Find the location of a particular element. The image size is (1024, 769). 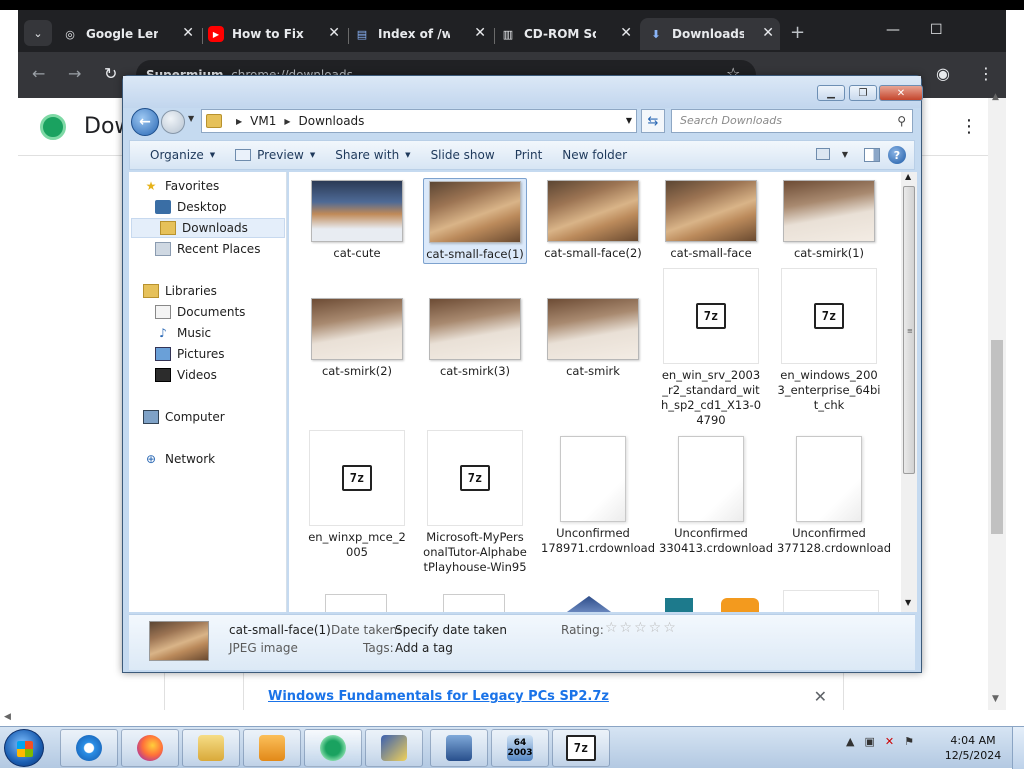

nav-recent-places: Recent Places is located at coordinates (207, 249).